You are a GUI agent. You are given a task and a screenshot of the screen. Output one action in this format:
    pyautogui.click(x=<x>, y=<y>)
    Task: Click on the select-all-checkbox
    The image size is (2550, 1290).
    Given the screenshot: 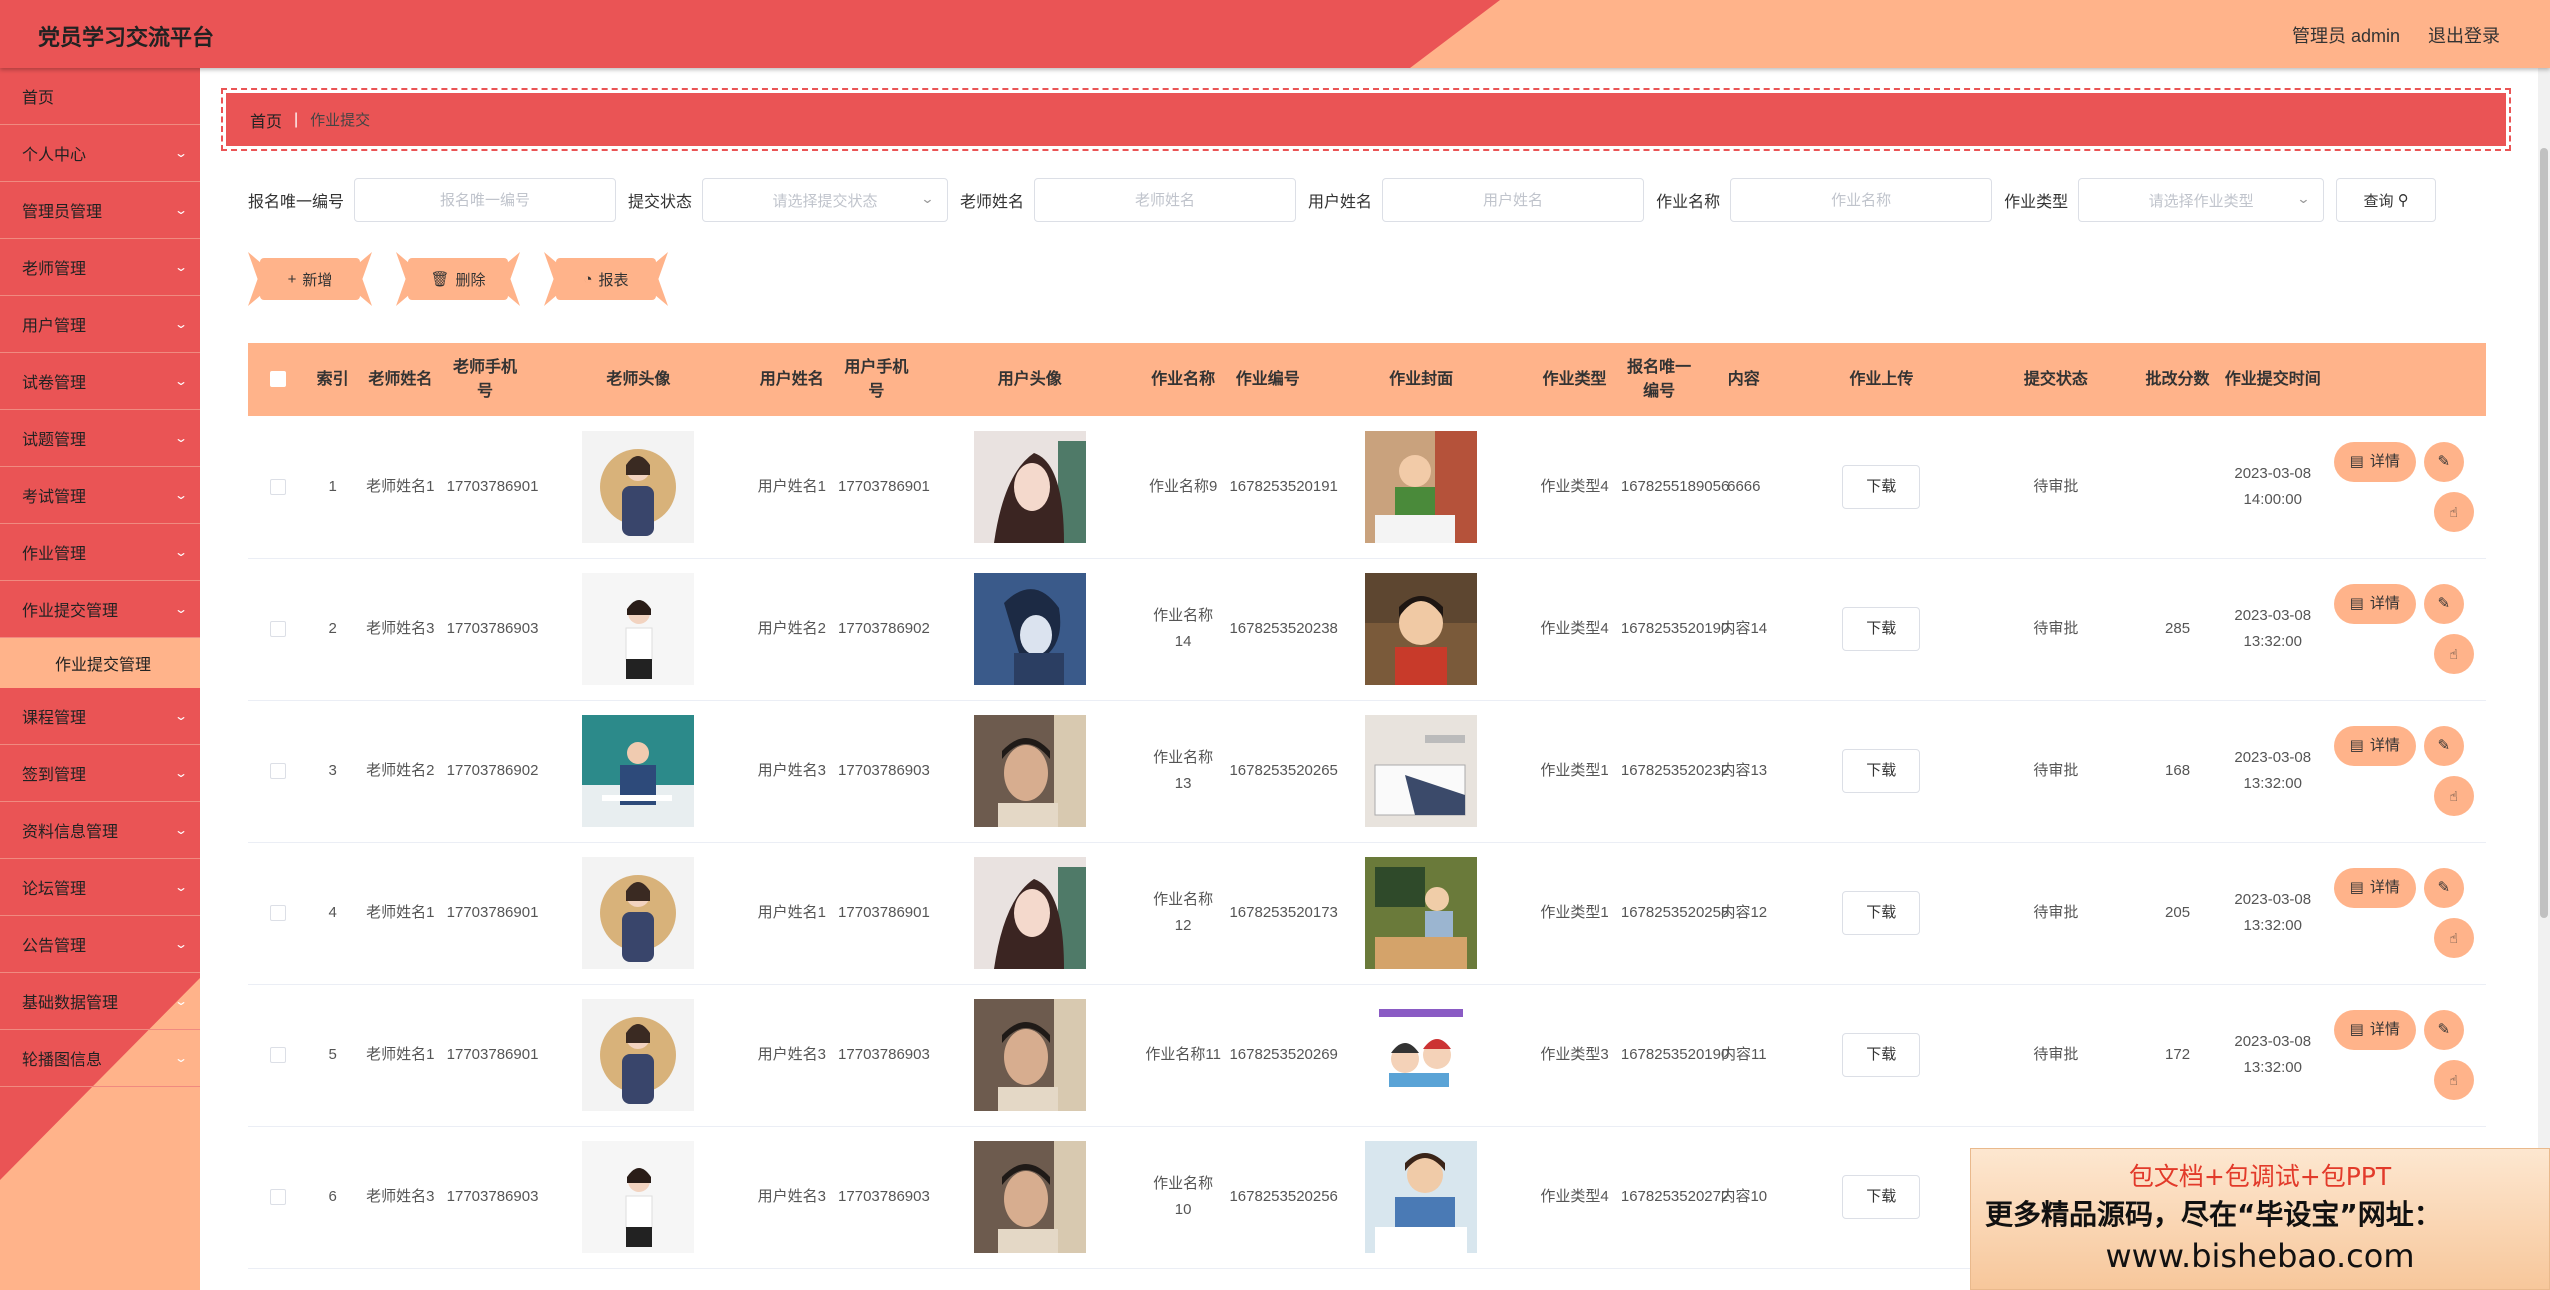 What is the action you would take?
    pyautogui.click(x=277, y=379)
    